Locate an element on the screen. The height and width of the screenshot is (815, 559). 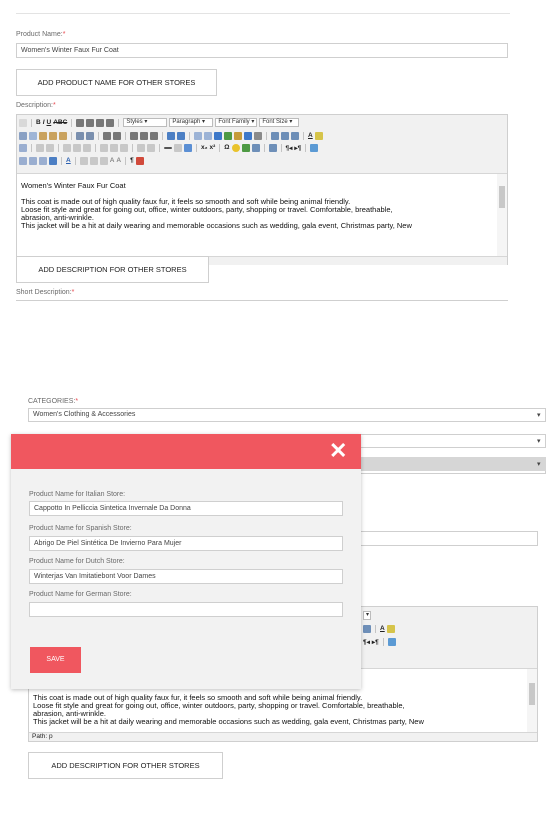
german-store-input is located at coordinates (186, 609).